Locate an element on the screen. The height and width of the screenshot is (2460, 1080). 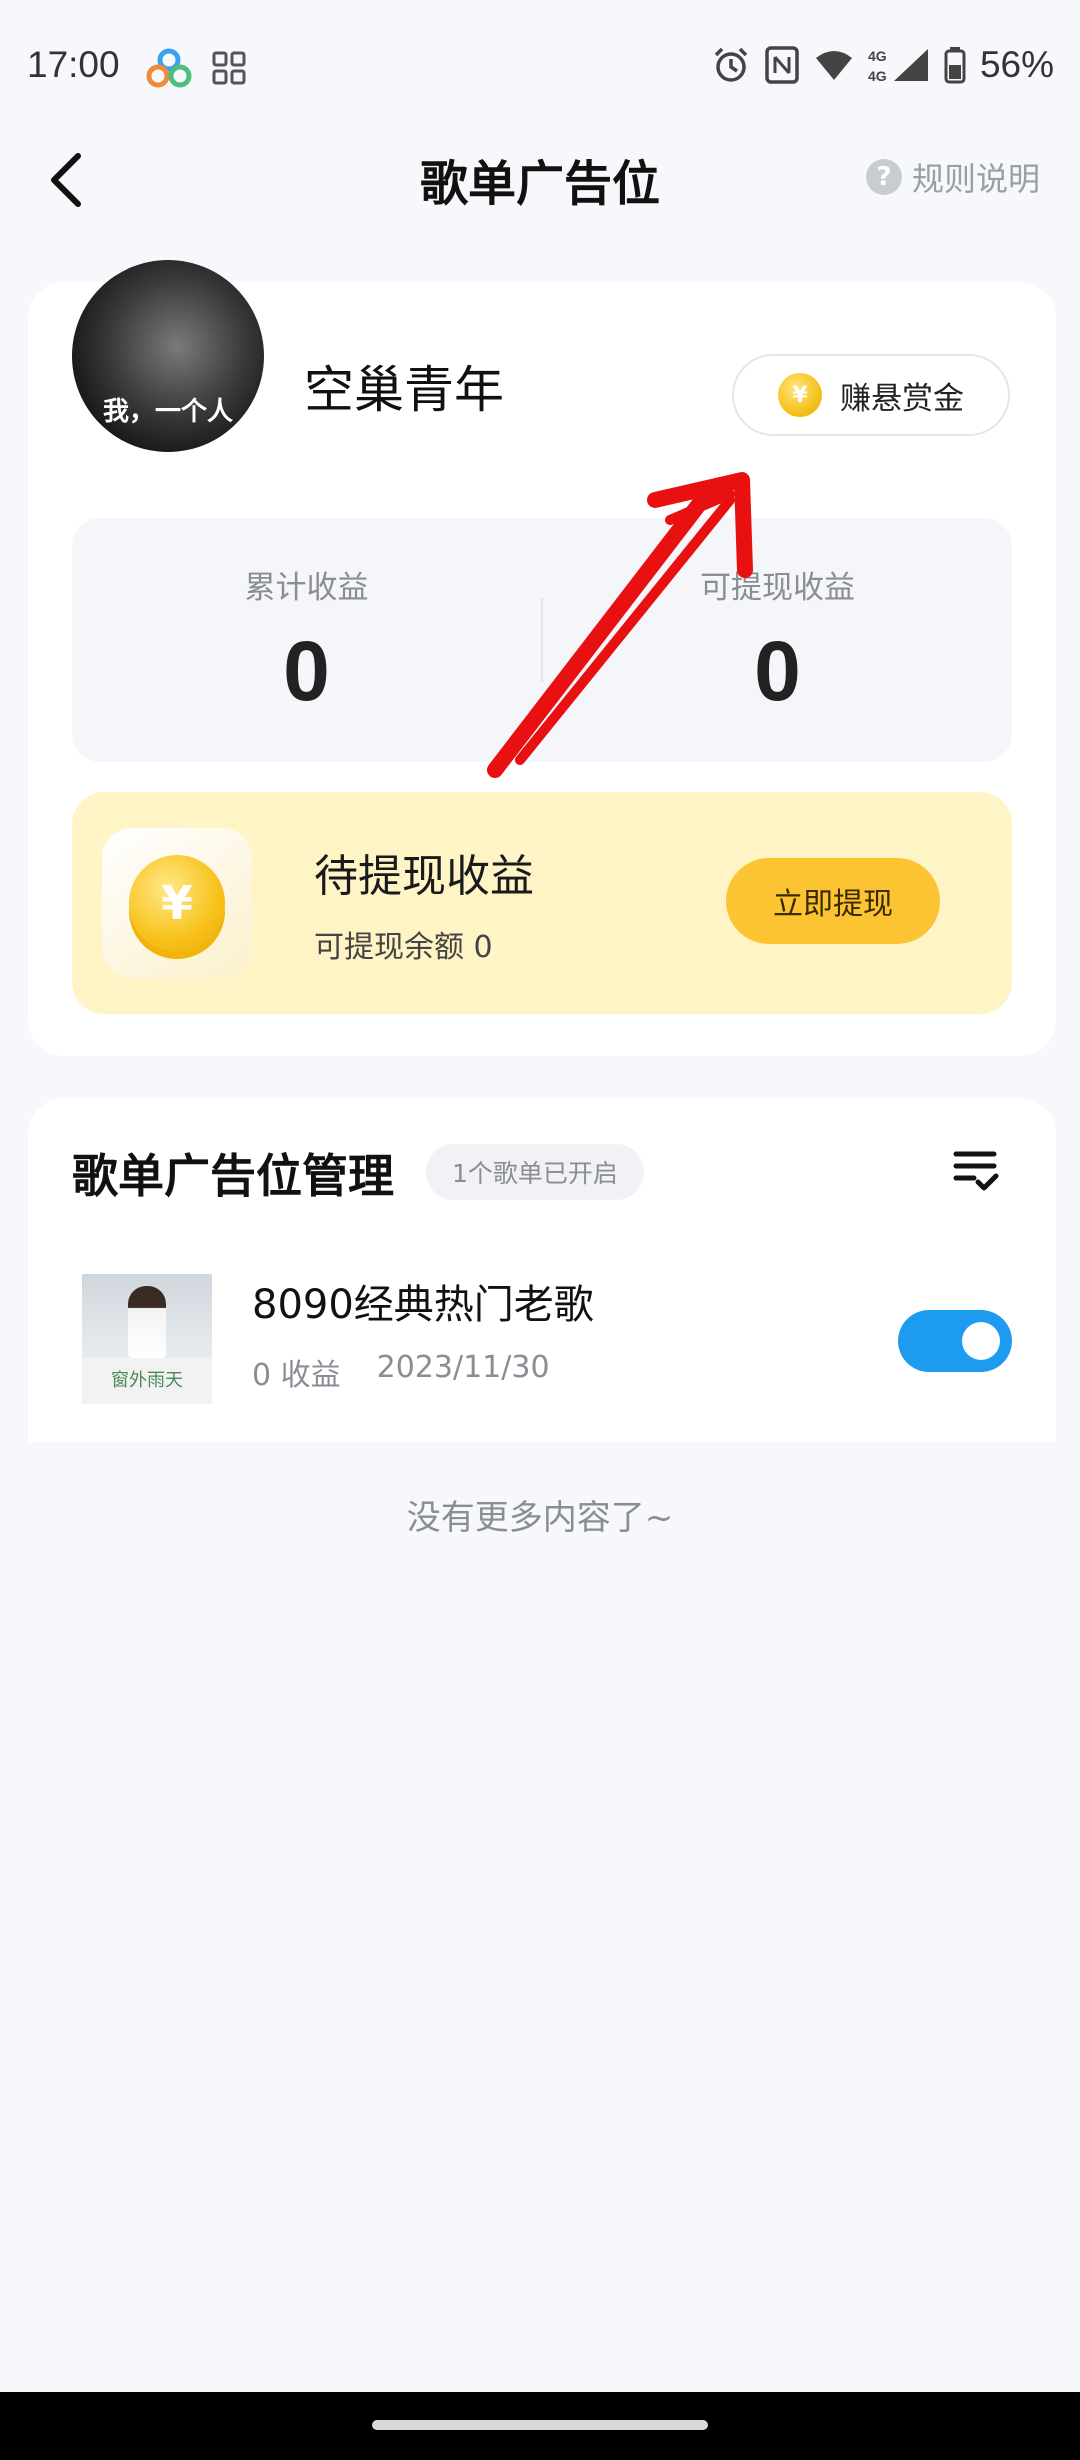
pending-withdraw-panel: ¥ 待提现收益 可提现余额 0 立即提现 is located at coordinates (542, 903).